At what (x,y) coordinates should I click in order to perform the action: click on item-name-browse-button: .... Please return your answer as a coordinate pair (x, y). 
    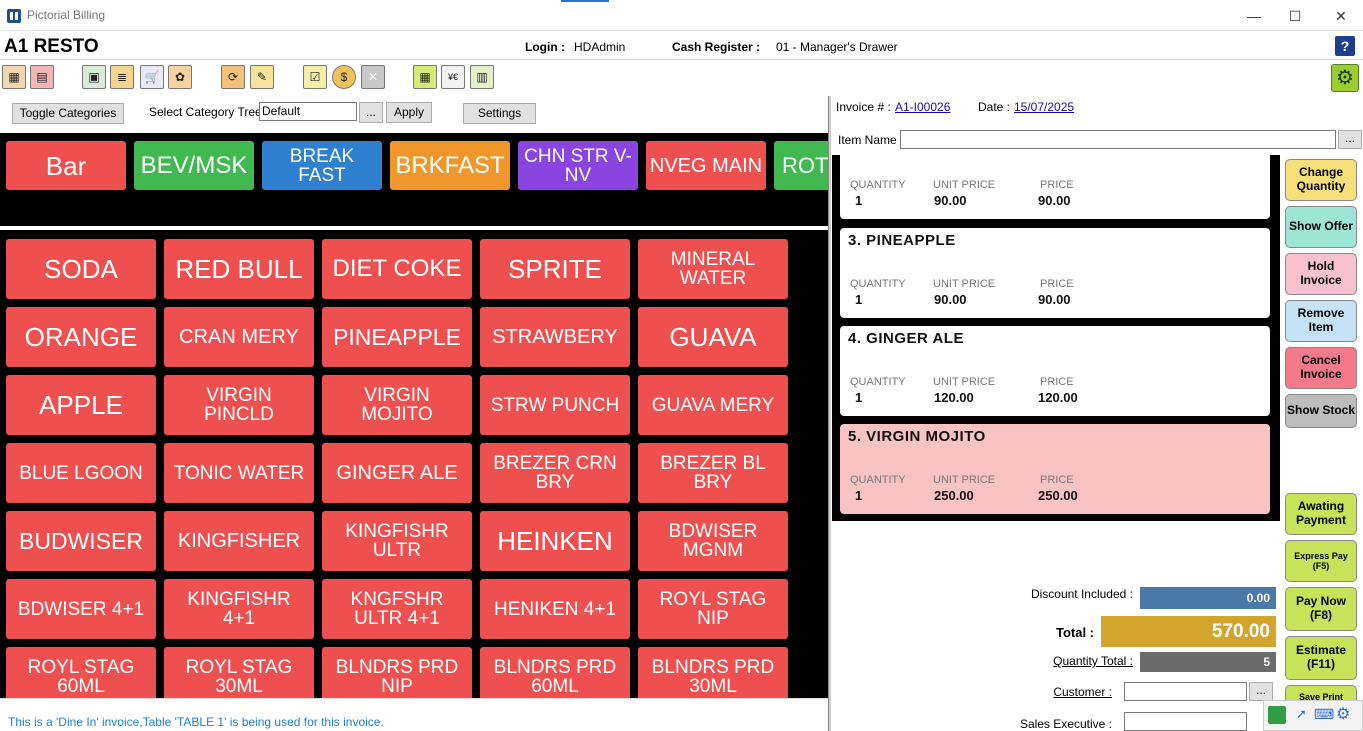
    Looking at the image, I should click on (1350, 139).